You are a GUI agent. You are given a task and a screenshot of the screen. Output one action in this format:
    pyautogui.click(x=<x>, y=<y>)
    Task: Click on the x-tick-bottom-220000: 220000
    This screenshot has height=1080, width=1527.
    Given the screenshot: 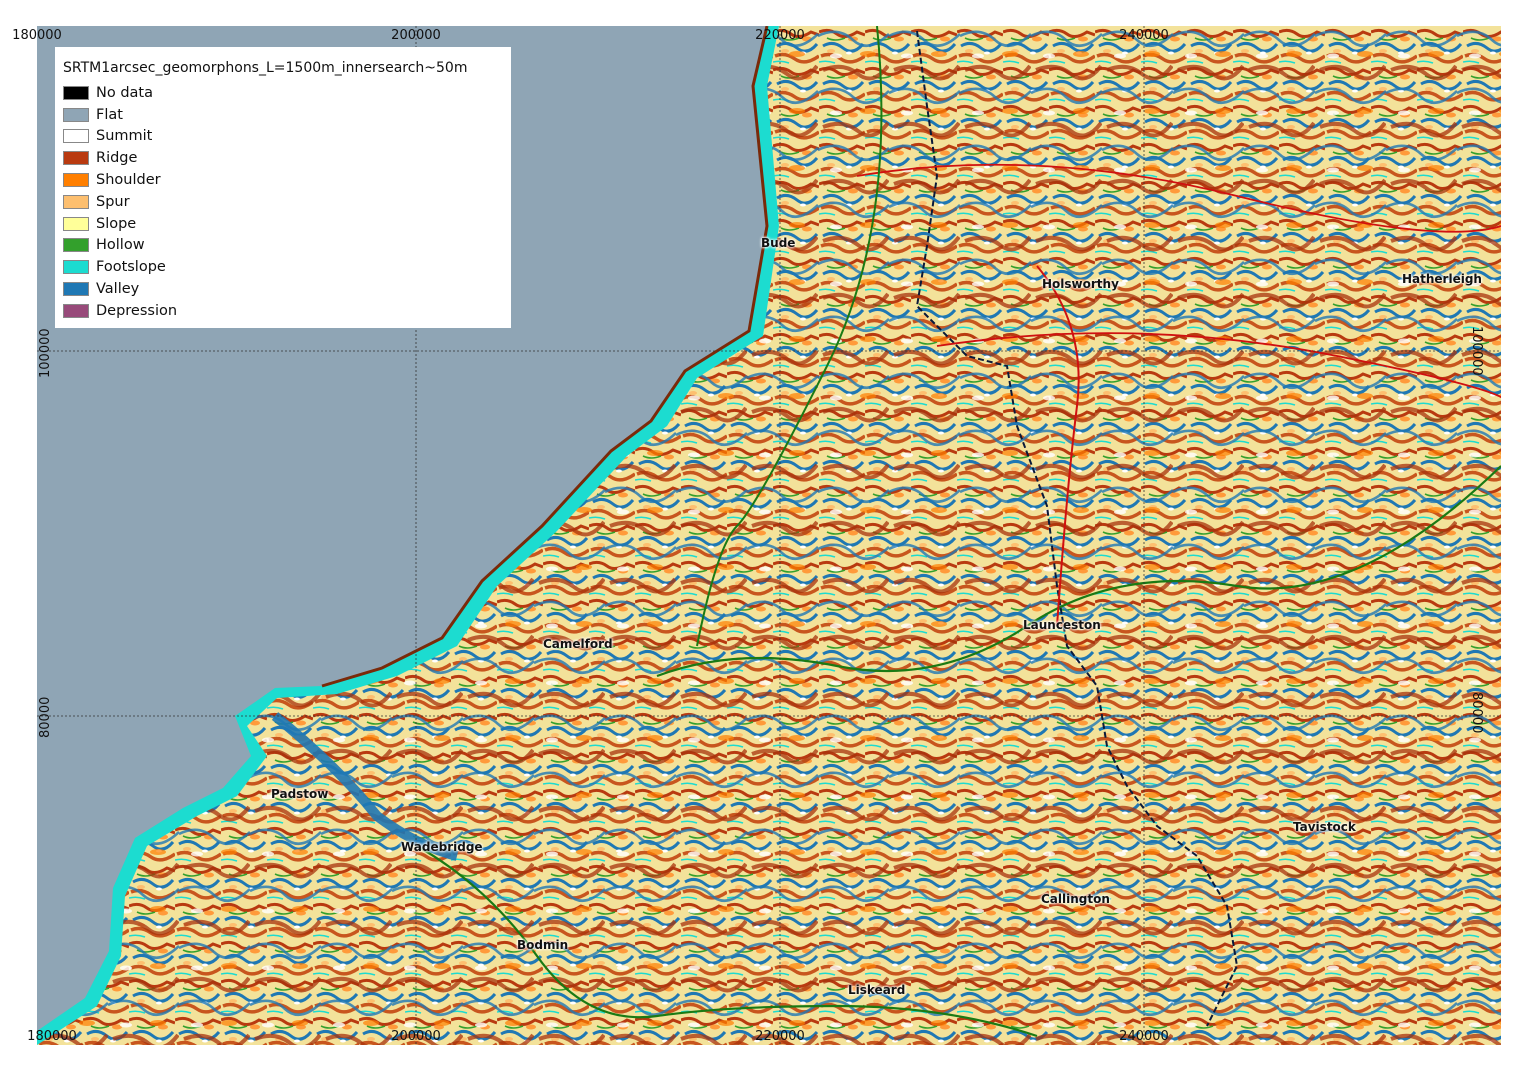 What is the action you would take?
    pyautogui.click(x=780, y=1036)
    